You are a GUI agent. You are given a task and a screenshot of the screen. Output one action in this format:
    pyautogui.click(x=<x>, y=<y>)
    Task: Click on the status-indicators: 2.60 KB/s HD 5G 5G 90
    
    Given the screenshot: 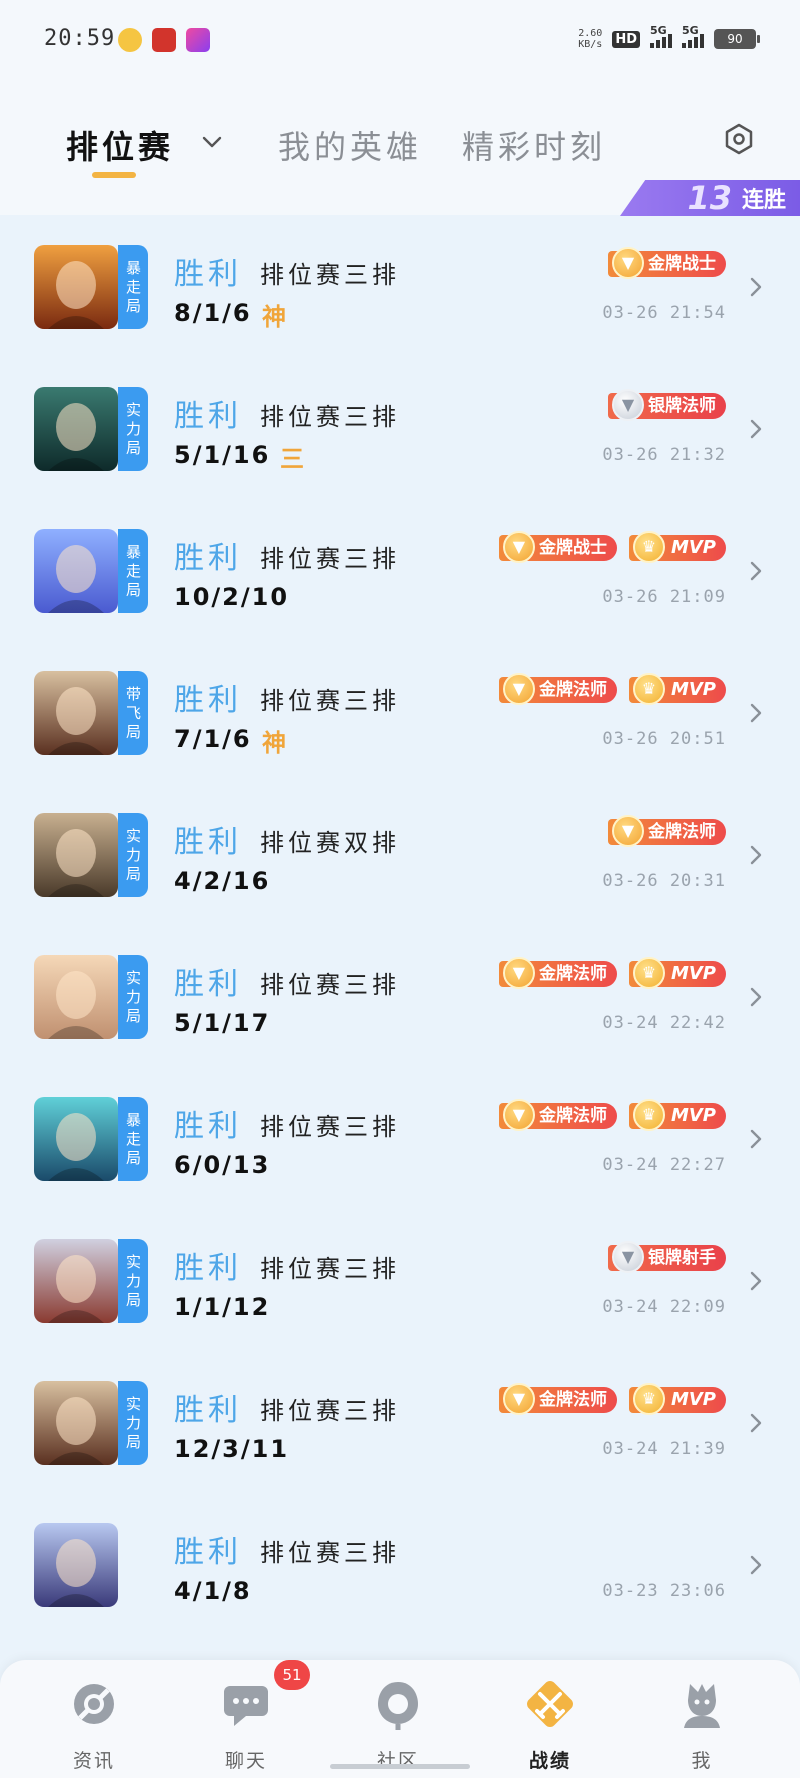 What is the action you would take?
    pyautogui.click(x=669, y=39)
    